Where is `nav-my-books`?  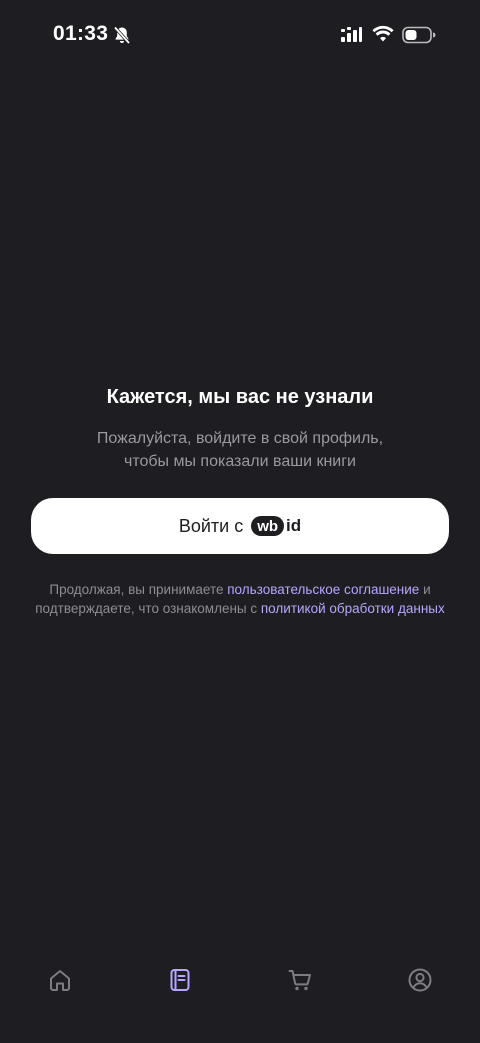 nav-my-books is located at coordinates (180, 980).